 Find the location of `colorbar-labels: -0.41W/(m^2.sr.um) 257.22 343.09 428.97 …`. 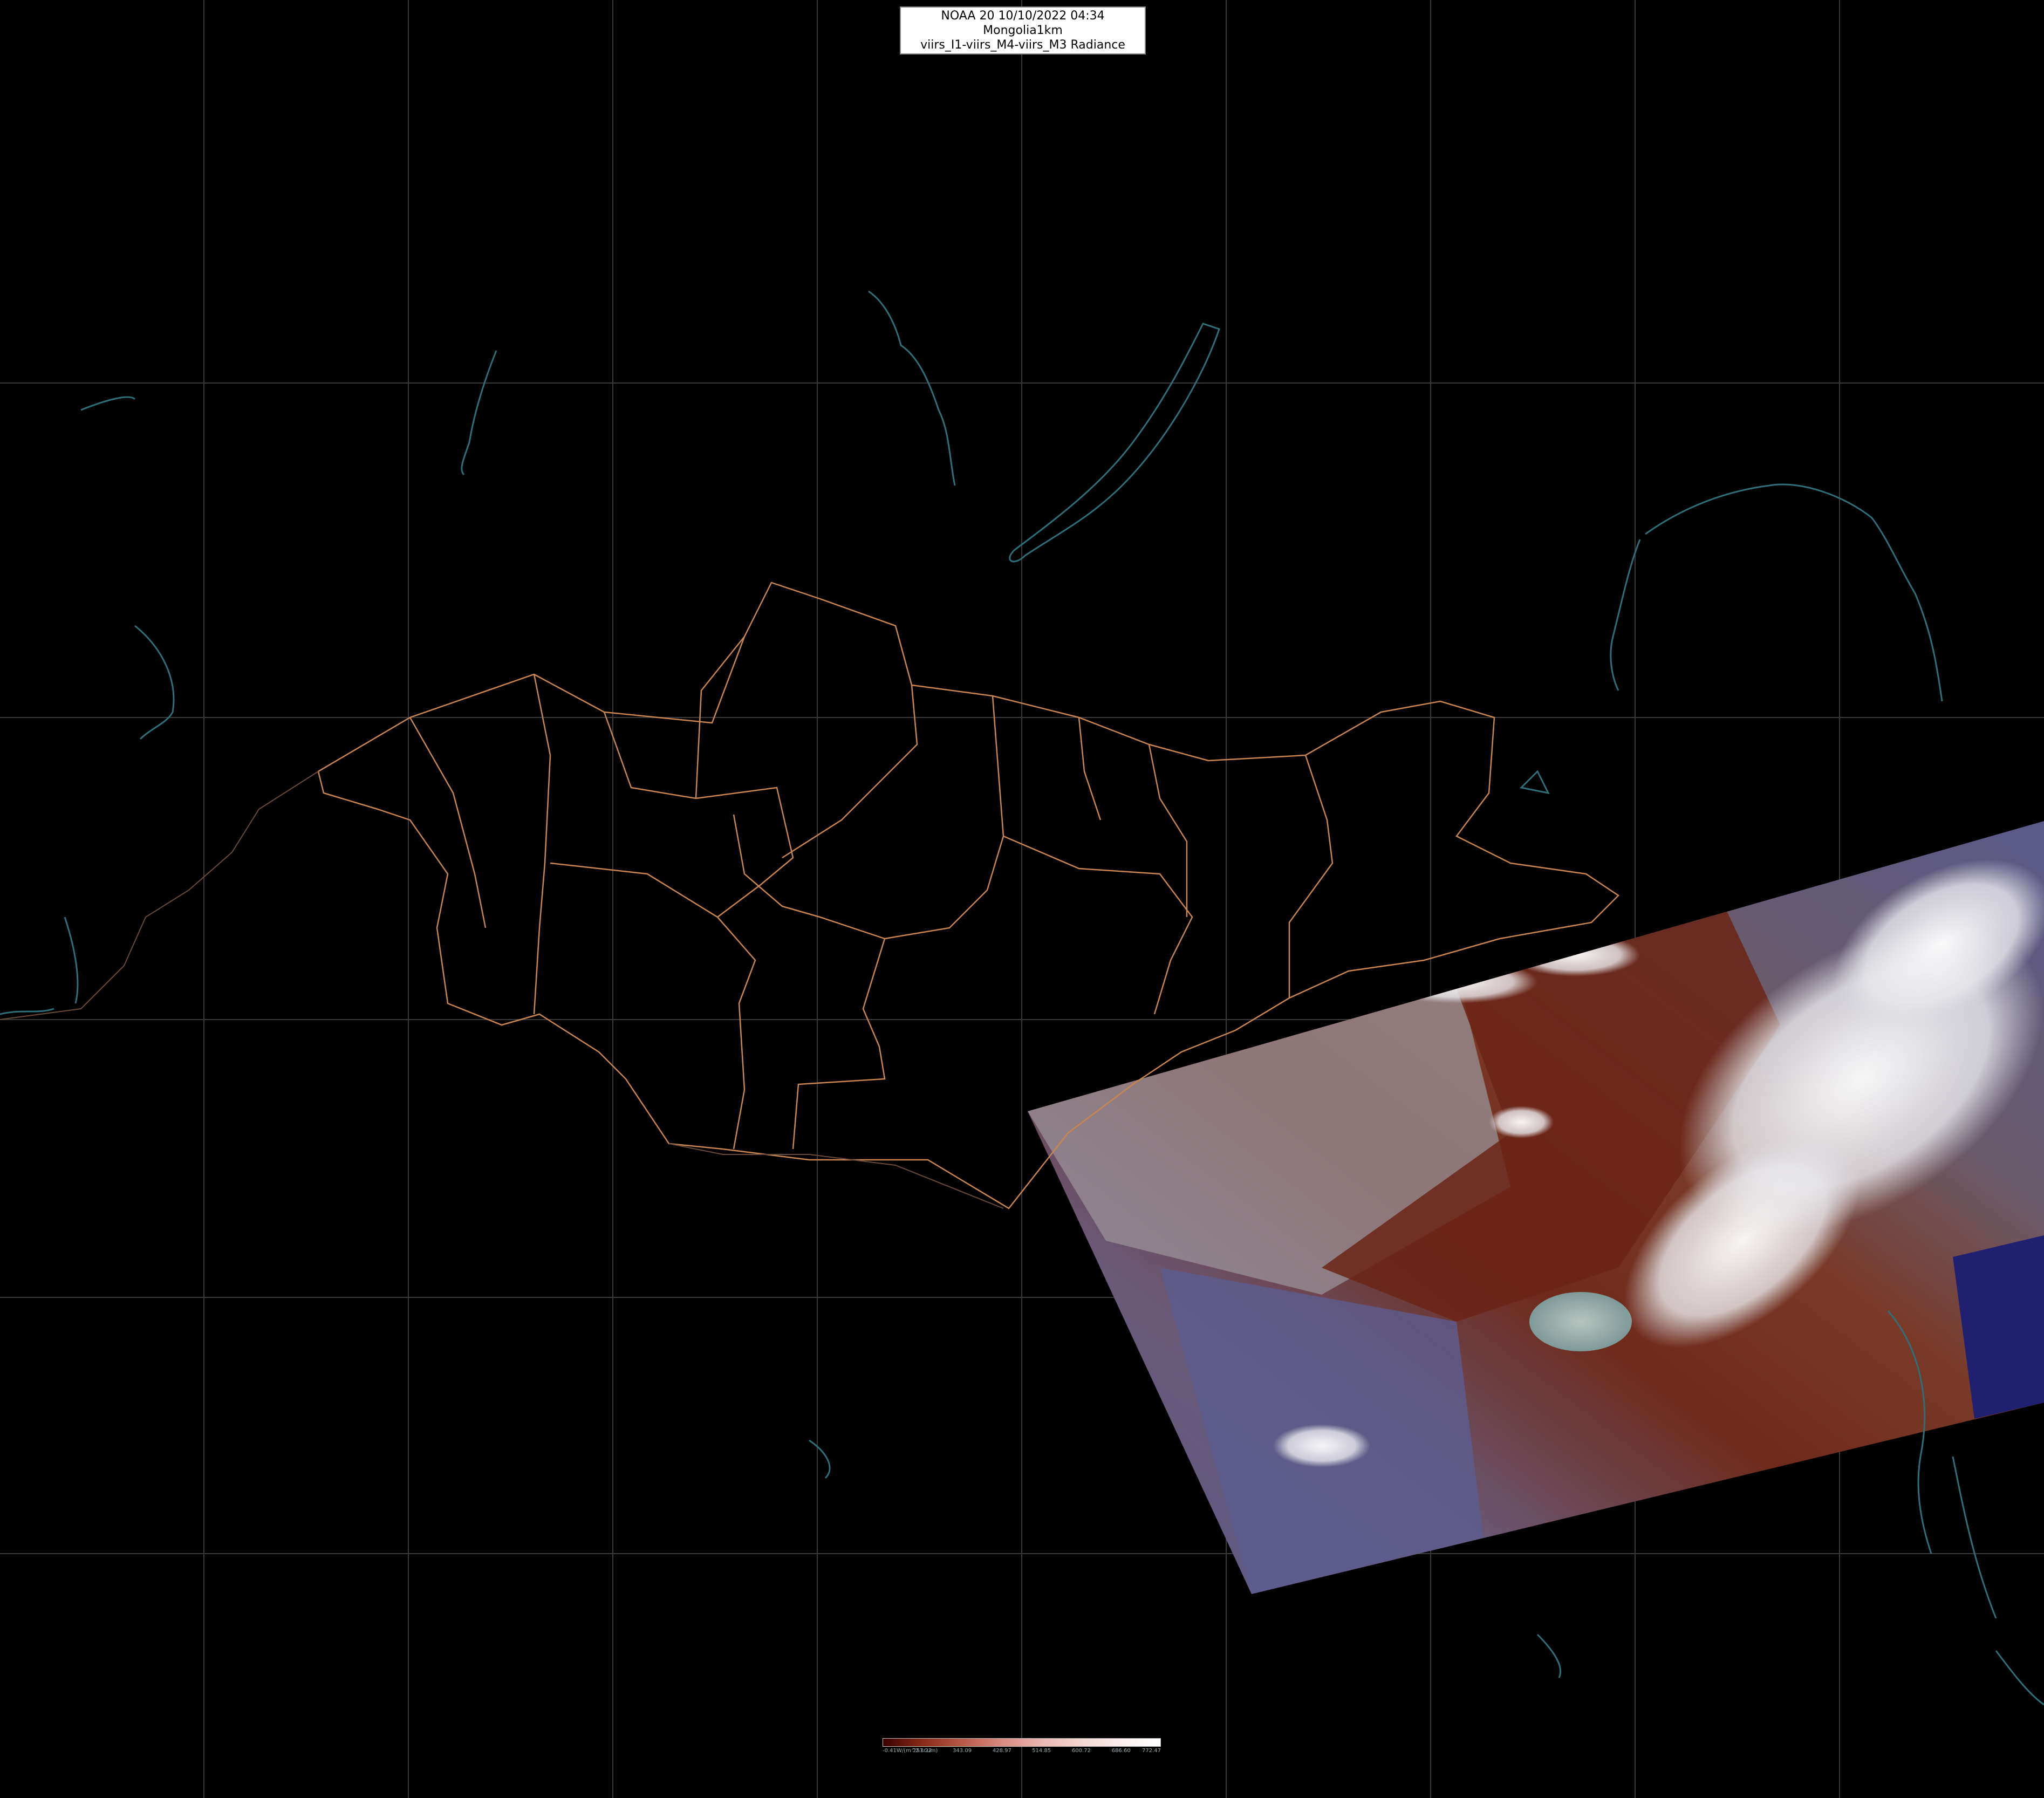

colorbar-labels: -0.41W/(m^2.sr.um) 257.22 343.09 428.97 … is located at coordinates (1022, 1752).